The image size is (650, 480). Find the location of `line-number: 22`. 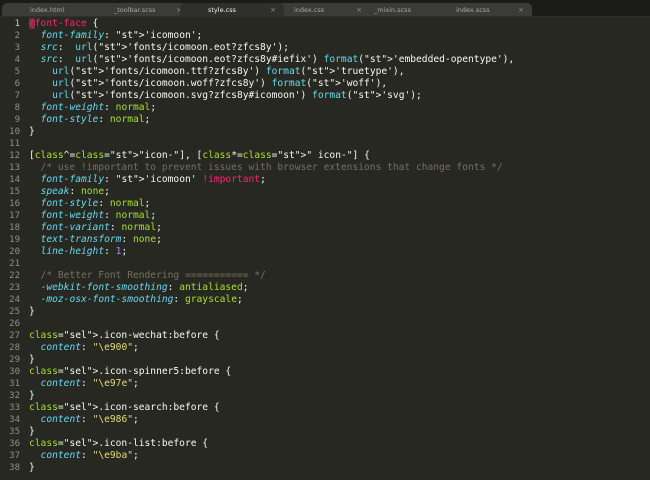

line-number: 22 is located at coordinates (14, 276).